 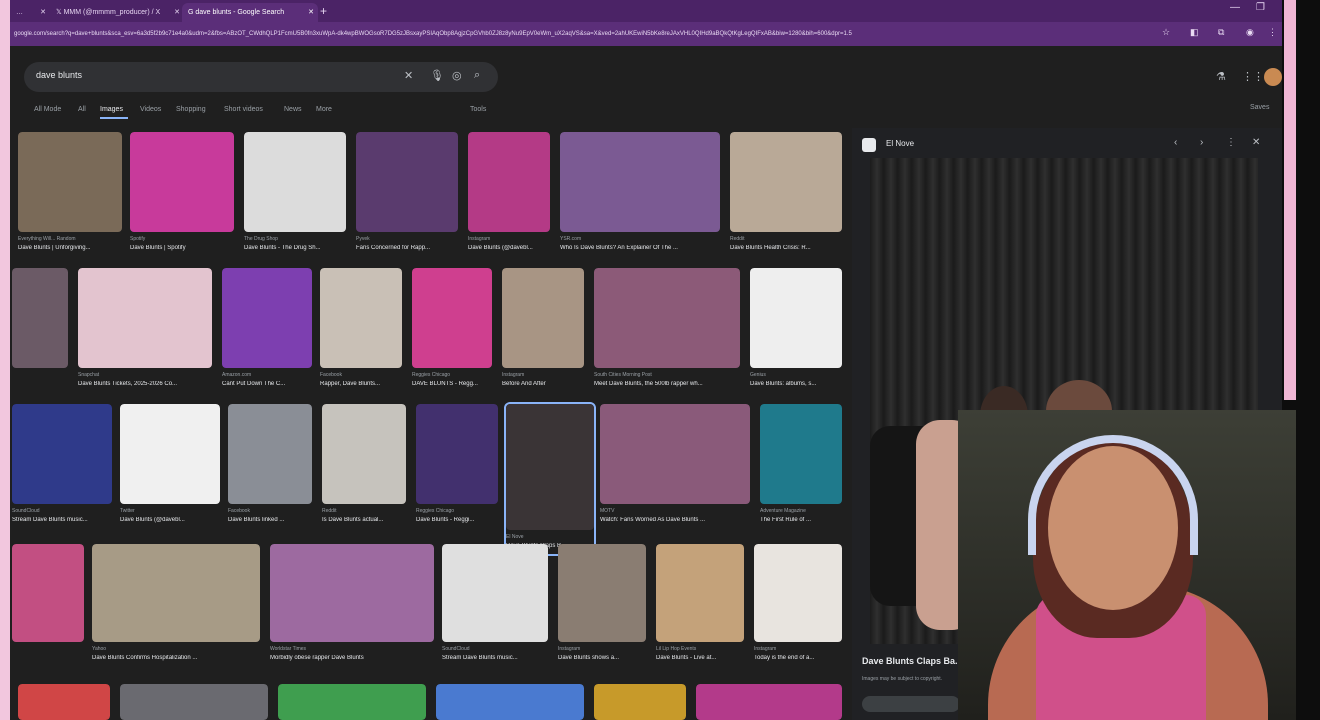 I want to click on next-icon: ›, so click(x=1201, y=142).